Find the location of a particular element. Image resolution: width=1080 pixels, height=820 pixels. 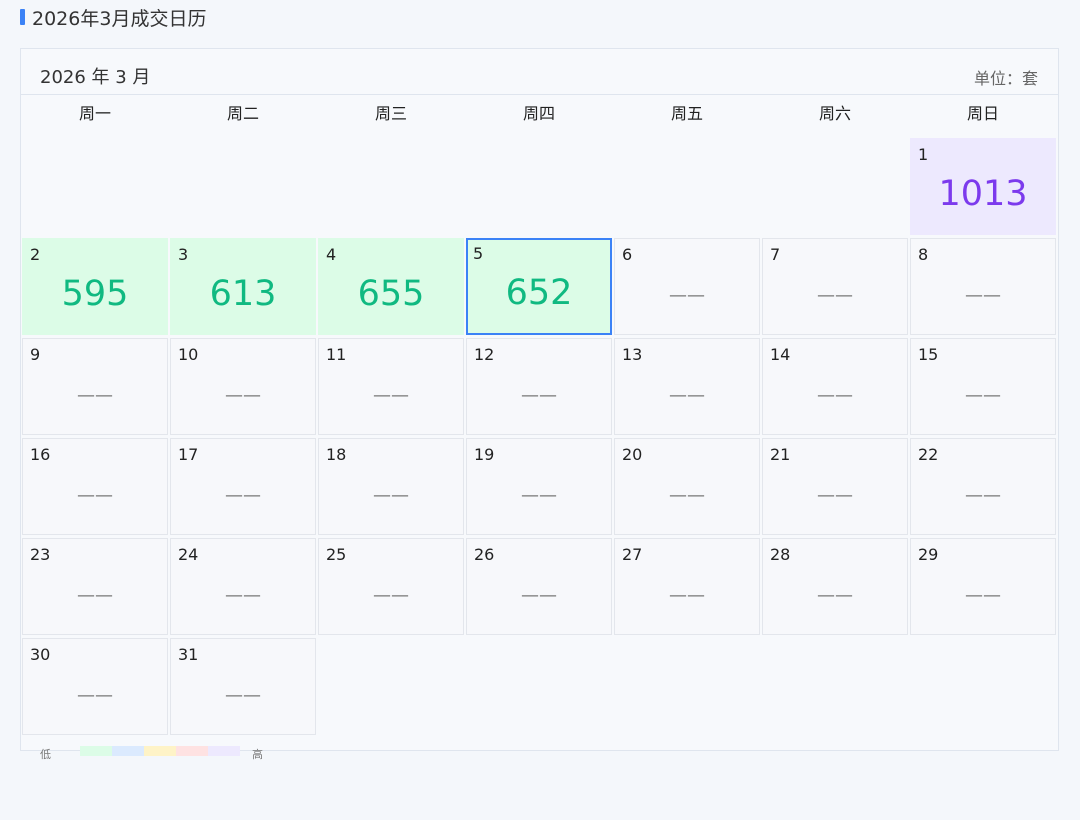

day-number: 7 is located at coordinates (775, 254).